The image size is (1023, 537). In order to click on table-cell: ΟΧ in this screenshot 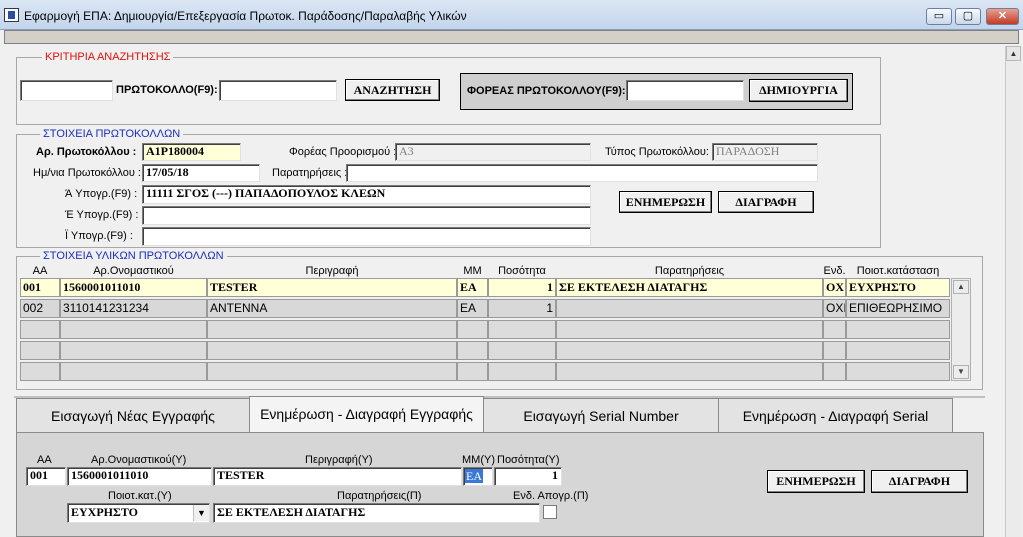, I will do `click(834, 287)`.